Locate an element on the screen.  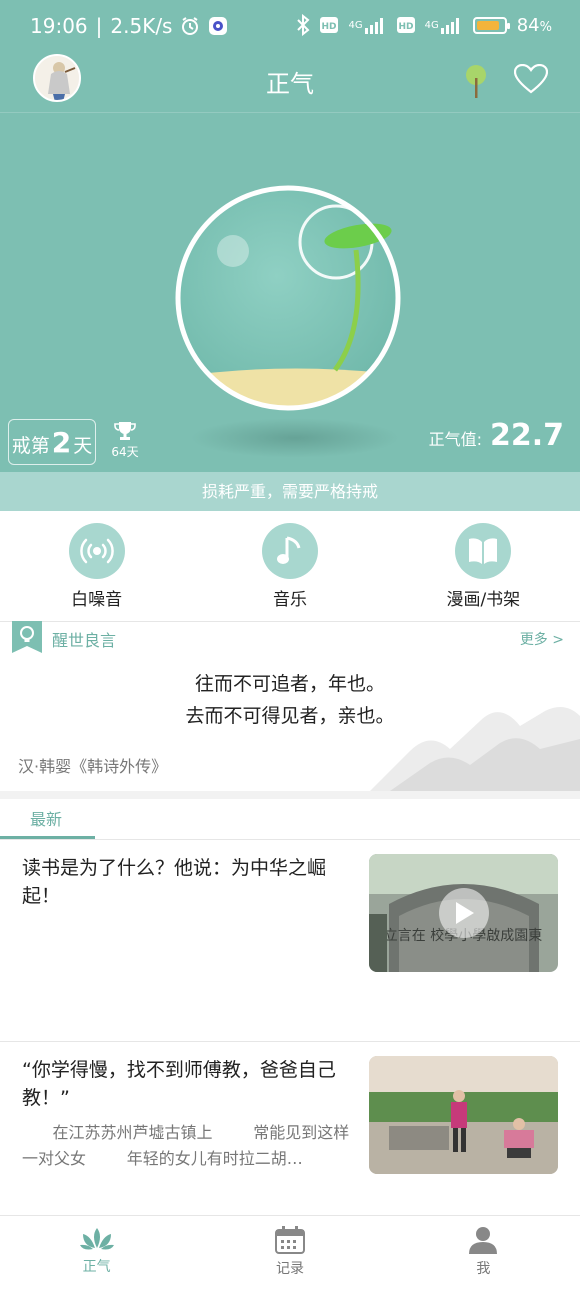
record-days: 64天 is located at coordinates (125, 452).